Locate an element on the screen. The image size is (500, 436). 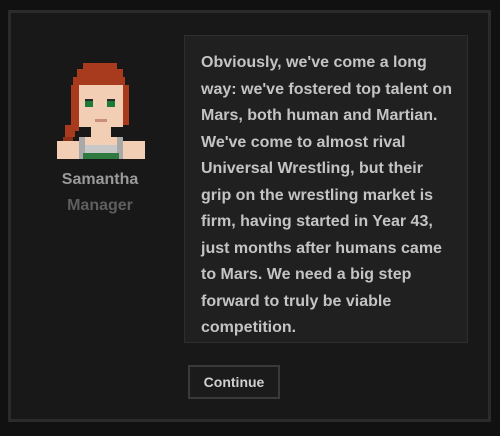
speaker-portrait is located at coordinates (100, 111).